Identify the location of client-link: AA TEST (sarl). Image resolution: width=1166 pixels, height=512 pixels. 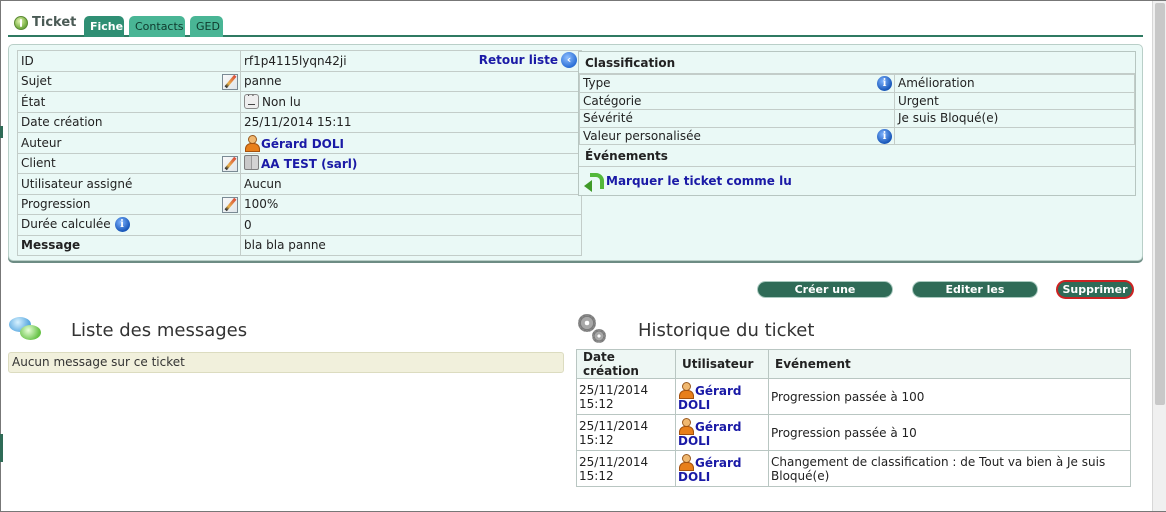
(309, 164).